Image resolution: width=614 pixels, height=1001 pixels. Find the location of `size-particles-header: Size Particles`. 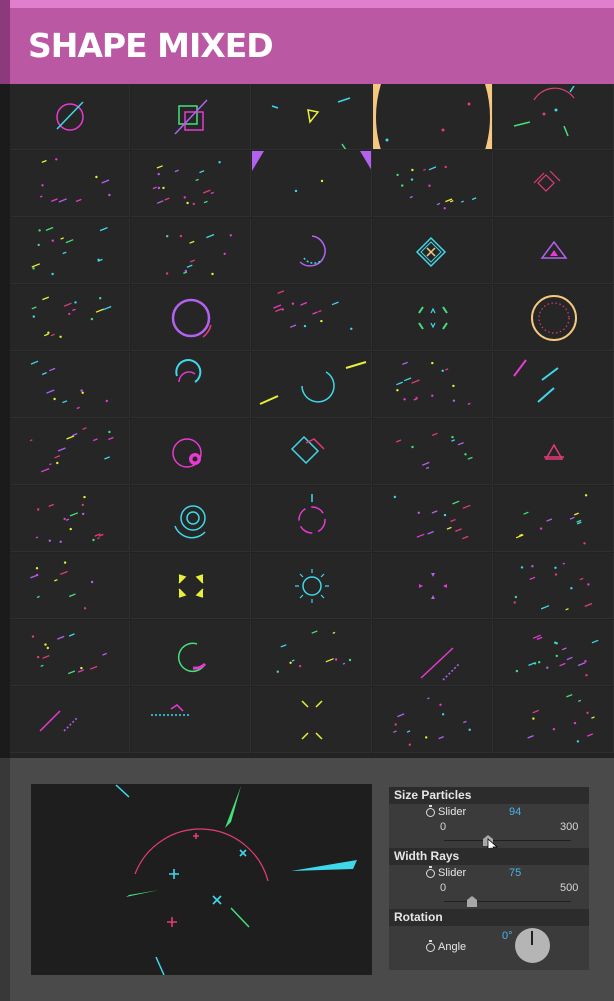

size-particles-header: Size Particles is located at coordinates (489, 795).